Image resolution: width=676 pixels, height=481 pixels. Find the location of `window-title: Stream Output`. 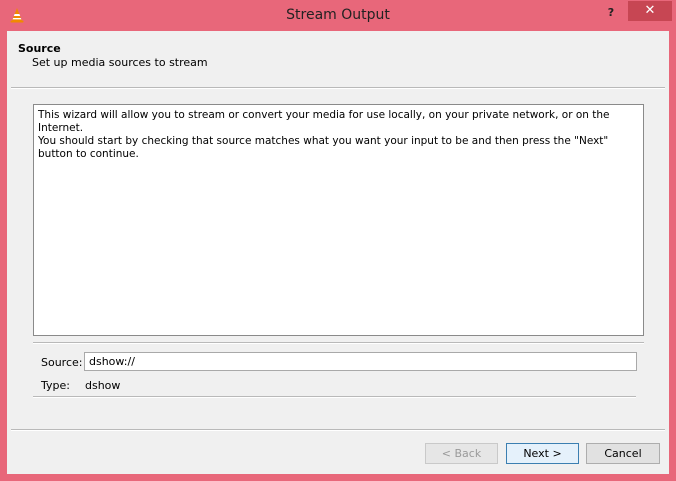

window-title: Stream Output is located at coordinates (338, 15).